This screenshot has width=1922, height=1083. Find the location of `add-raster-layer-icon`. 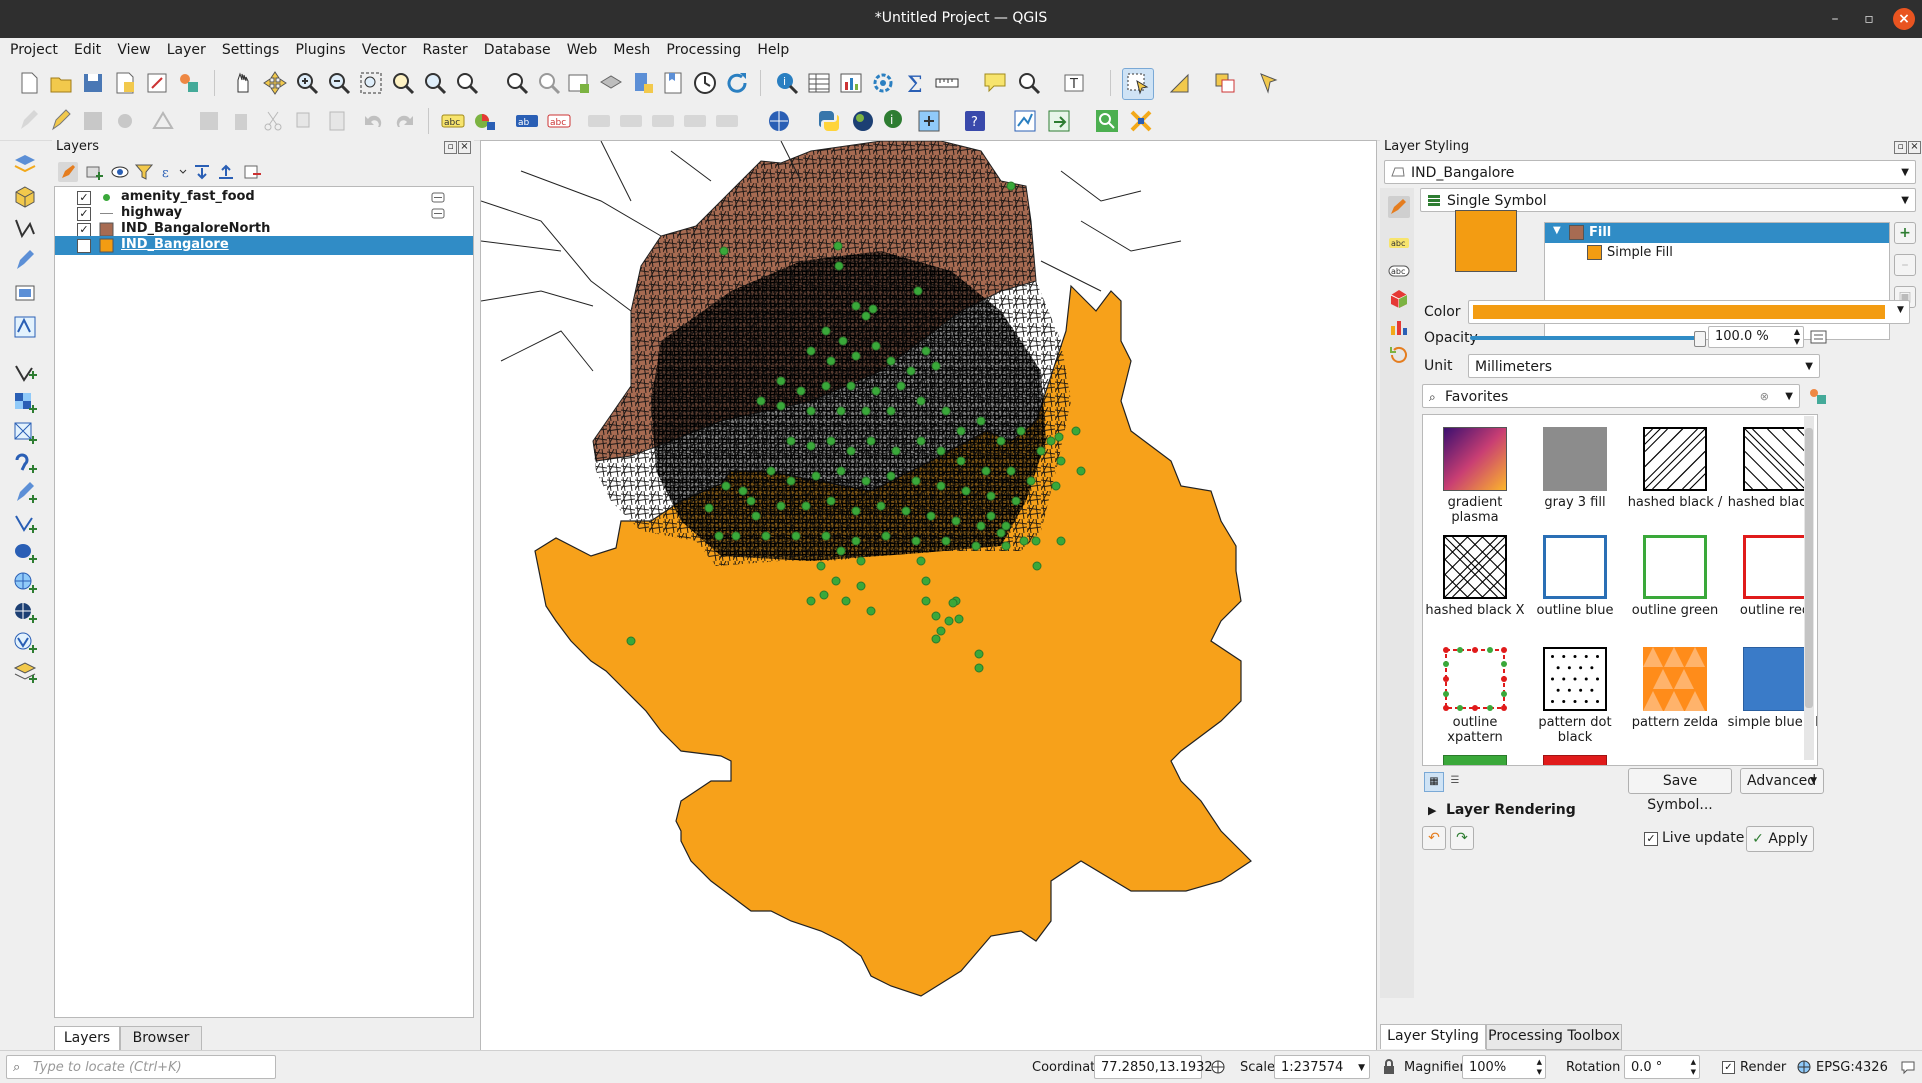

add-raster-layer-icon is located at coordinates (25, 403).